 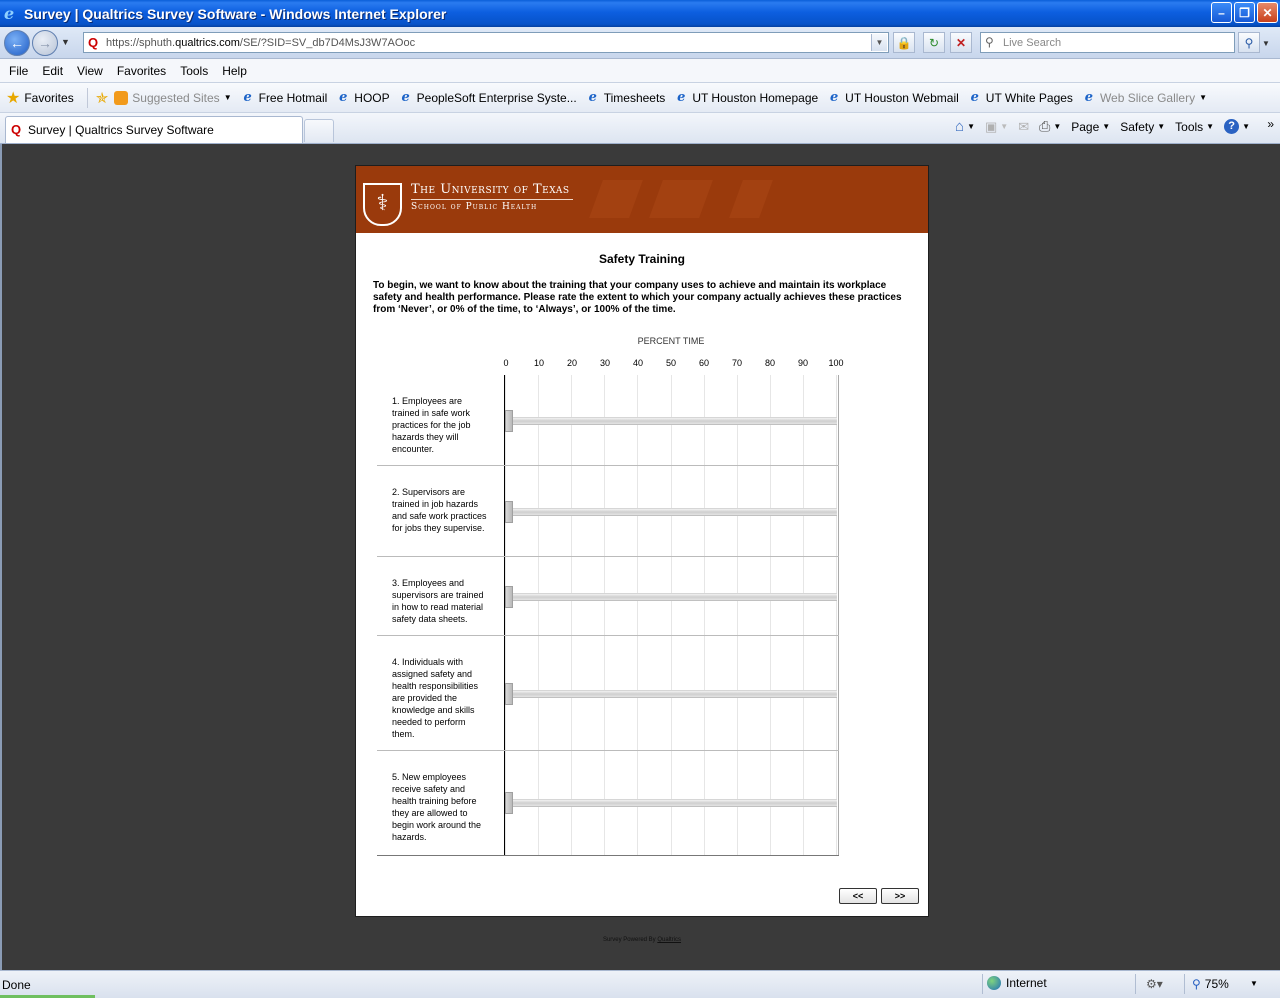 I want to click on favorite-timesheets: e Timesheets, so click(x=626, y=97).